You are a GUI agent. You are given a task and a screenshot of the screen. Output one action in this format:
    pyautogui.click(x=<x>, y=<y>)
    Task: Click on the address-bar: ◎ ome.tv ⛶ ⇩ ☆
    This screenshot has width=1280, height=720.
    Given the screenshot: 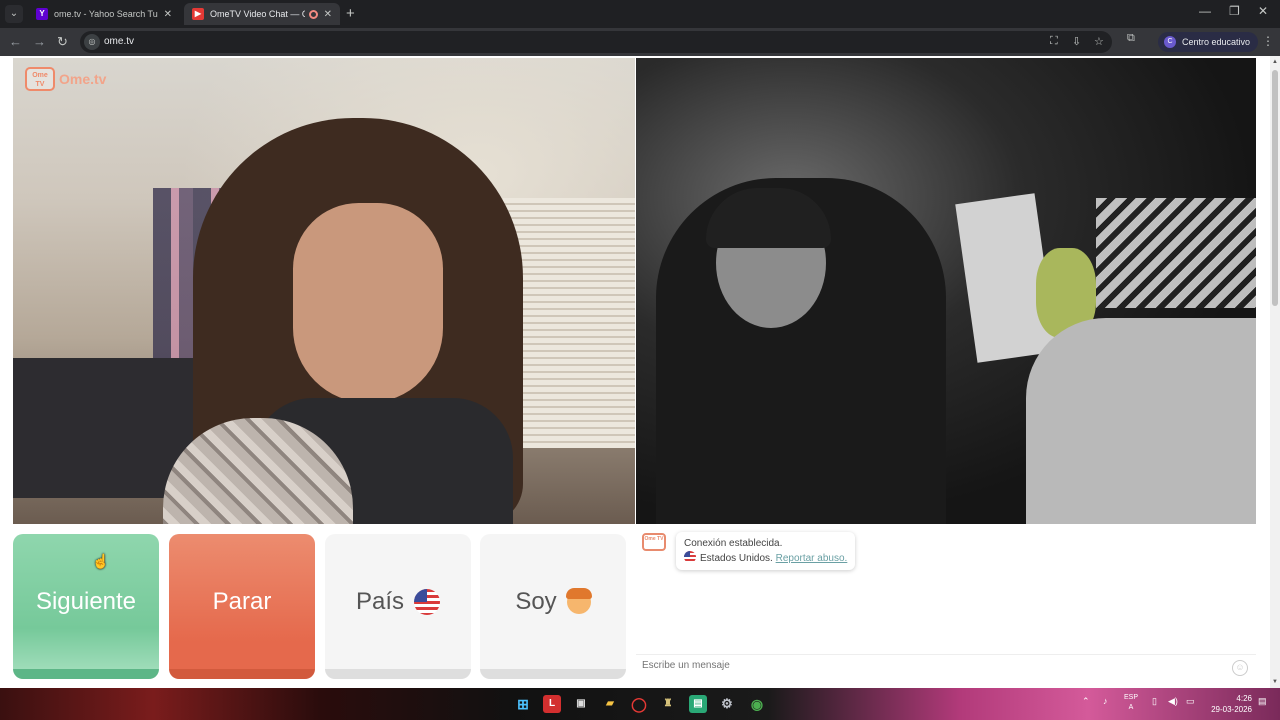 What is the action you would take?
    pyautogui.click(x=596, y=42)
    